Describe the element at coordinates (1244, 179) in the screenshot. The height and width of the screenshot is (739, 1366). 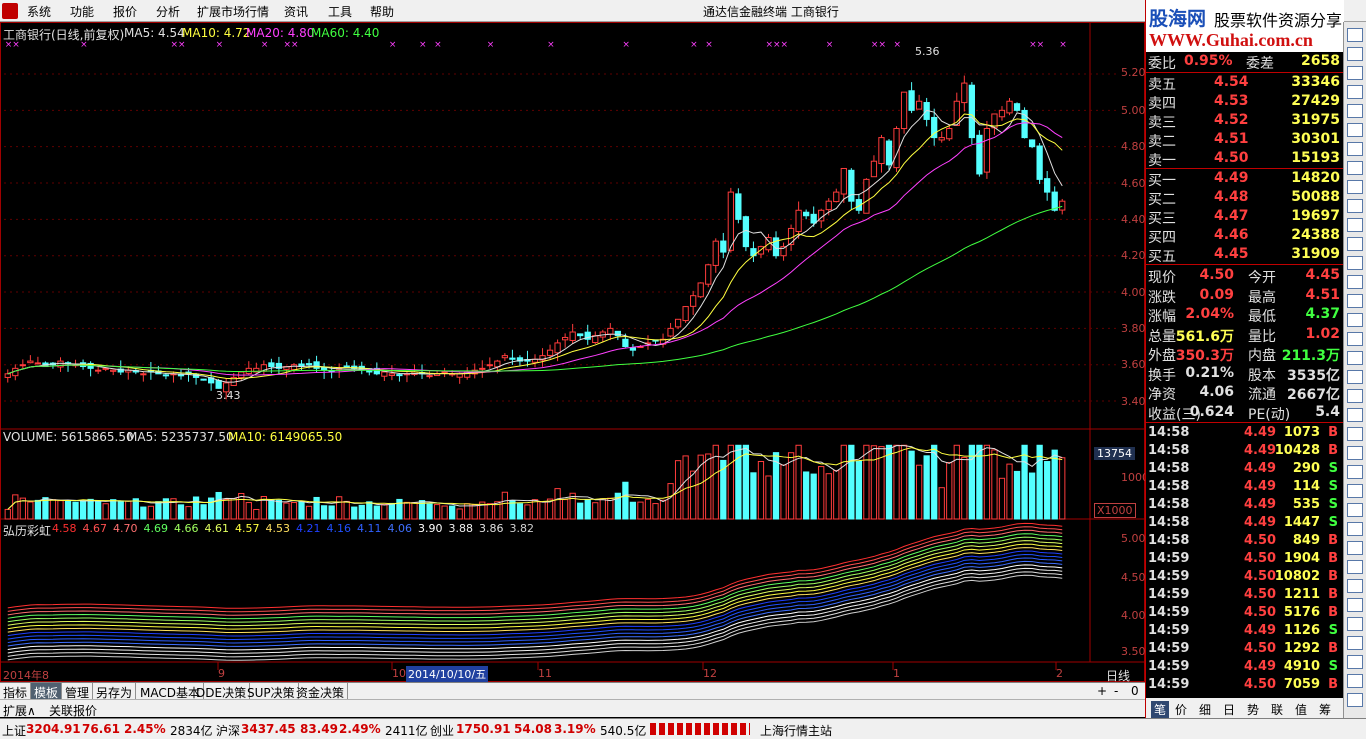
I see `buy-row: 买一 4.49 14820` at that location.